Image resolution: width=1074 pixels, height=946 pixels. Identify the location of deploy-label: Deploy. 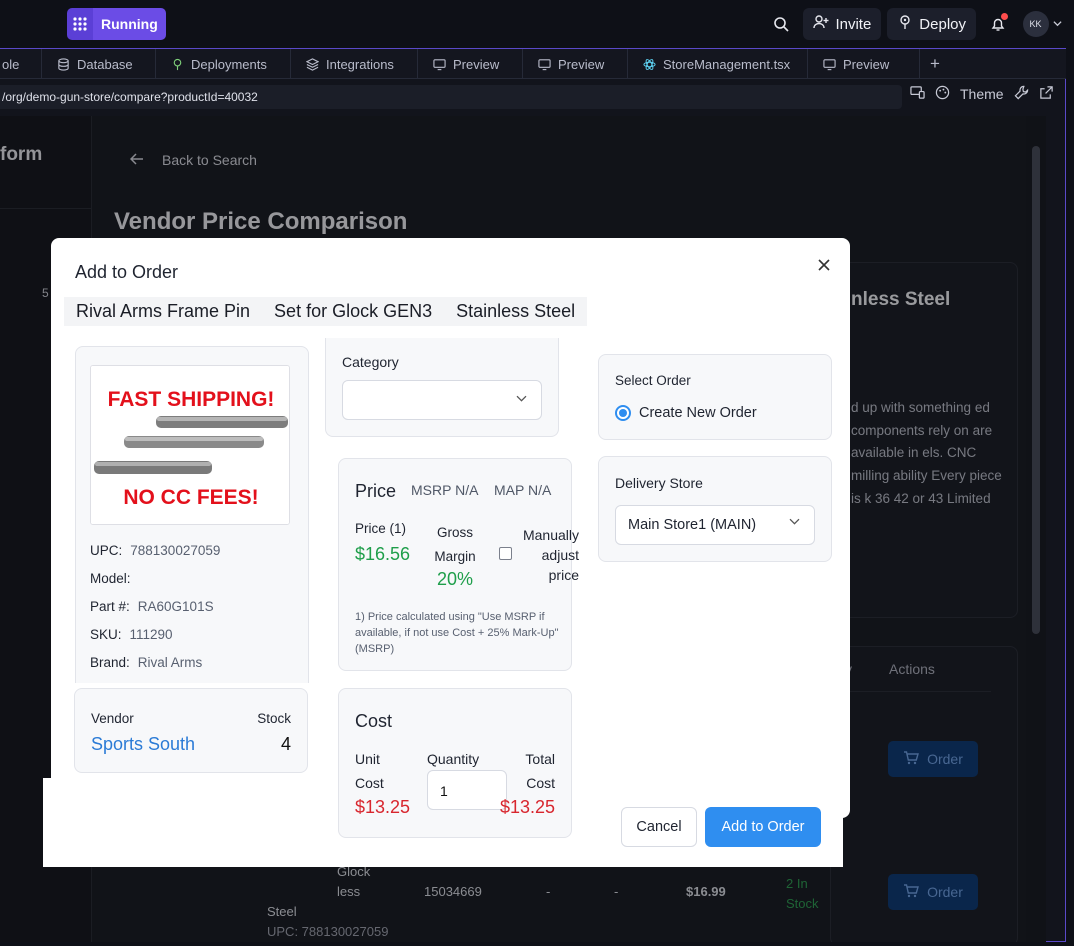
(942, 24).